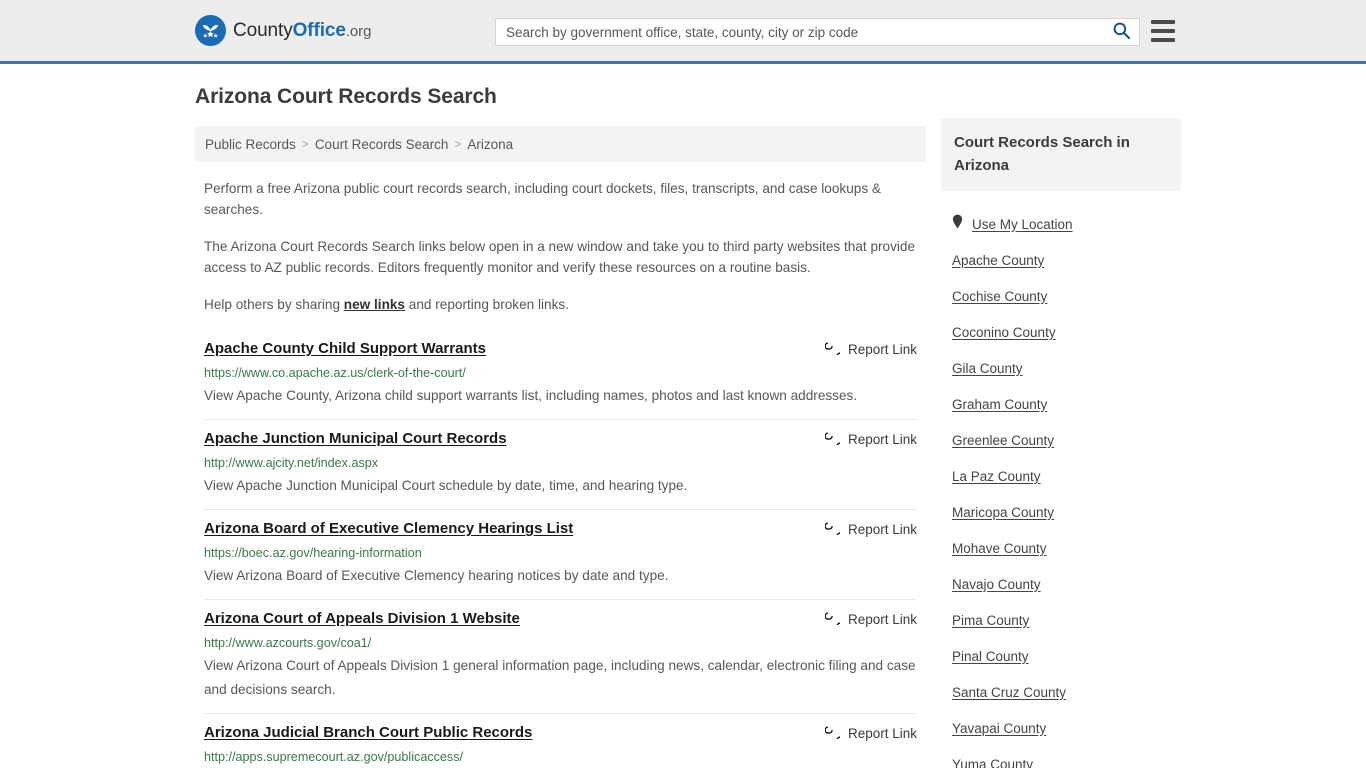  I want to click on sidebar-item-graham-county: Graham County, so click(1061, 404).